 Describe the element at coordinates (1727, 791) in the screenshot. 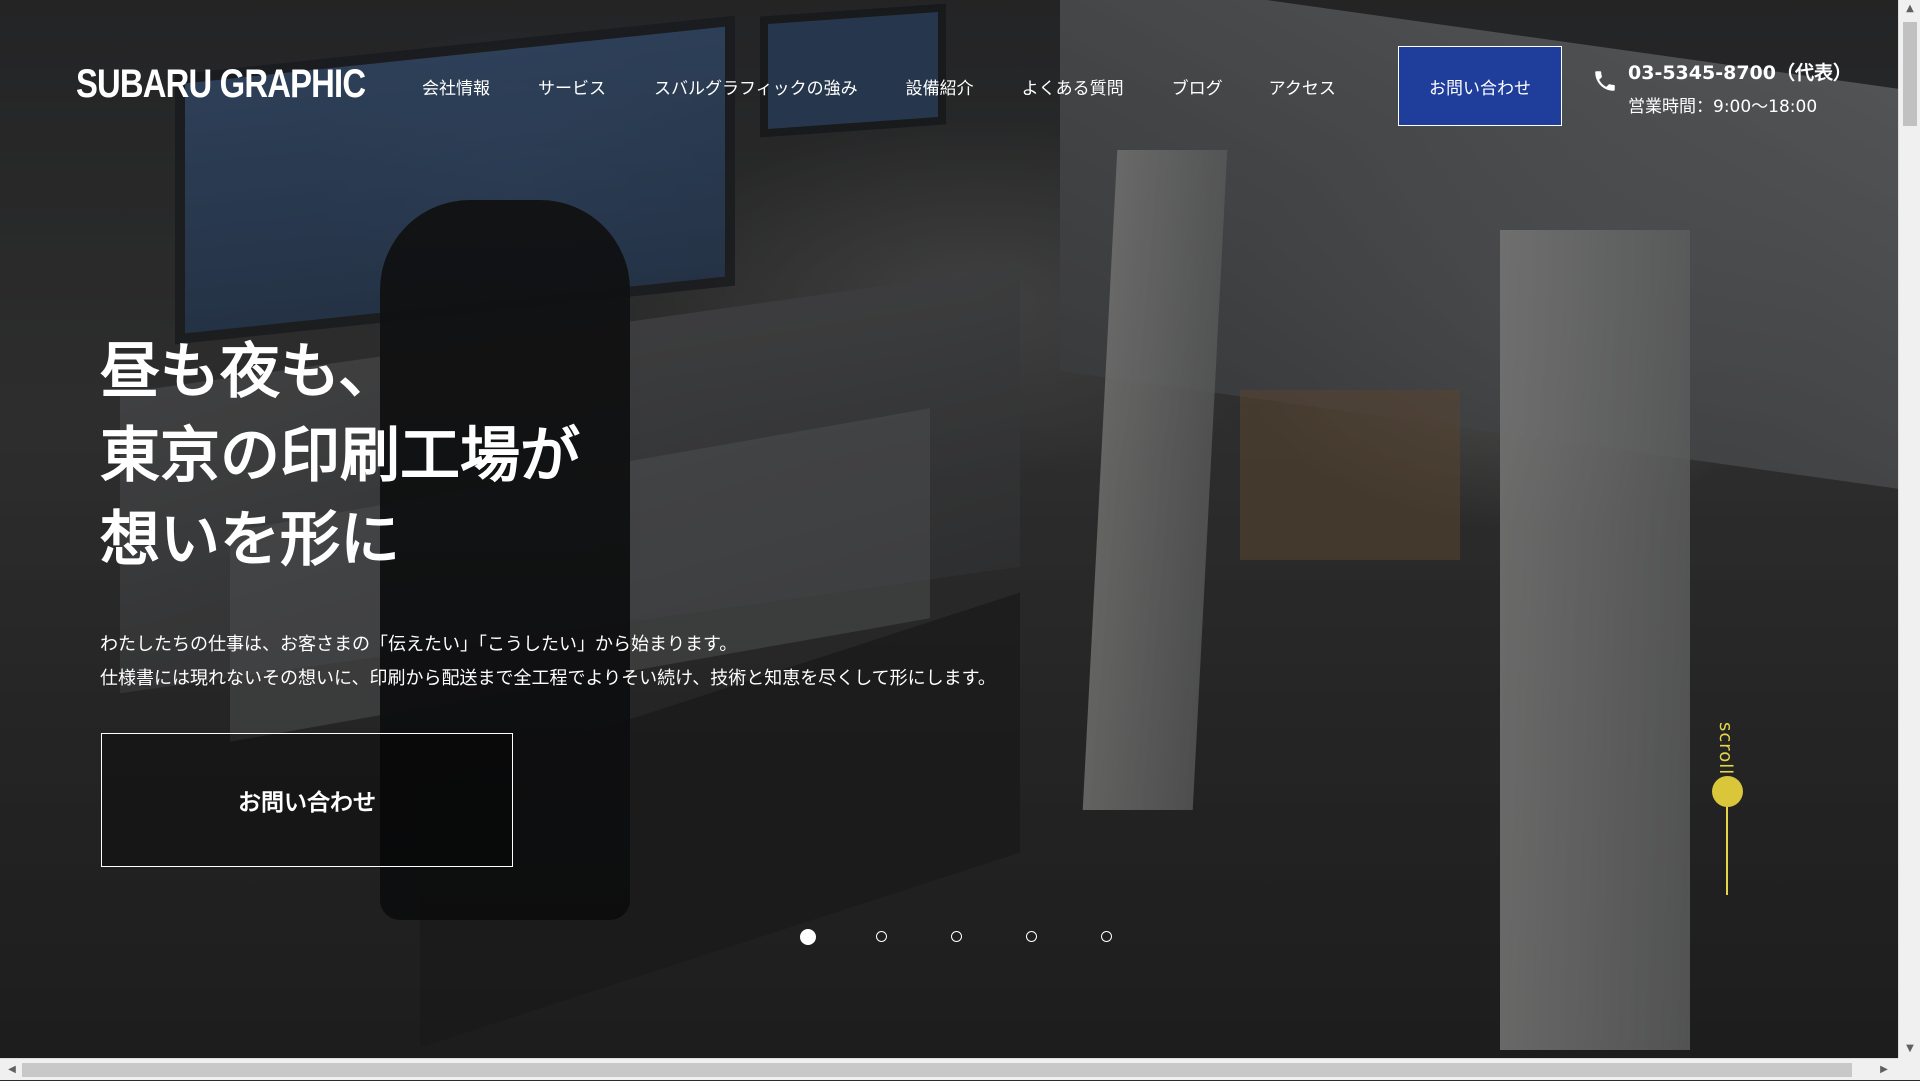

I see `scroll-indicator-ball` at that location.